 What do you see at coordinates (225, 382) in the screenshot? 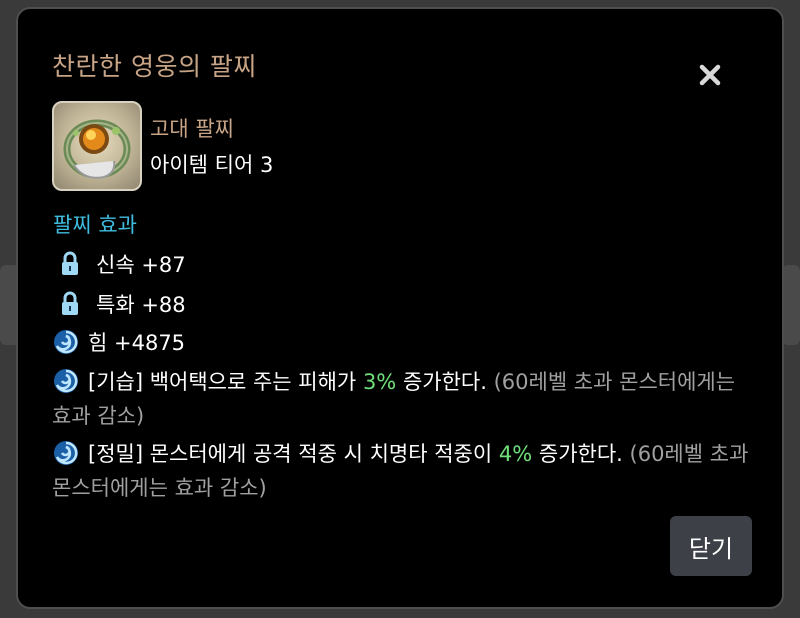
I see `effect-text: [기습] 백어택으로 주는 피해가` at bounding box center [225, 382].